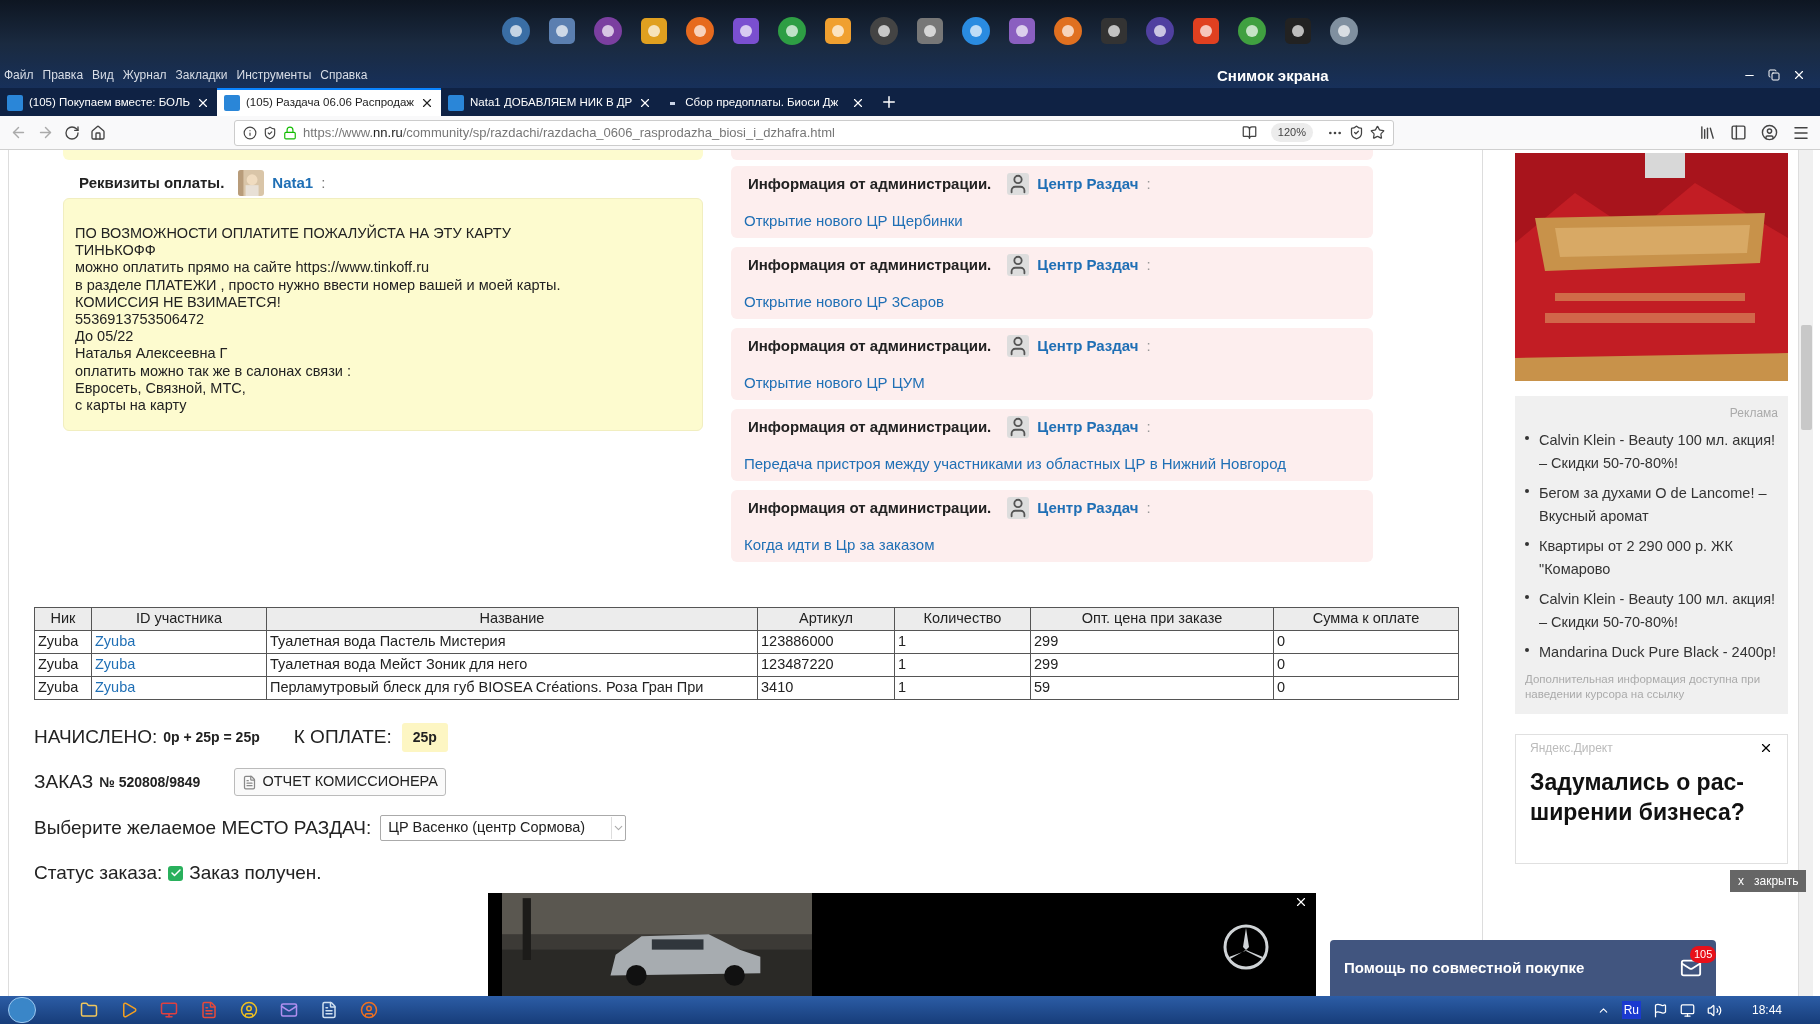 This screenshot has width=1820, height=1024. What do you see at coordinates (1377, 132) in the screenshot?
I see `bookmark-icon` at bounding box center [1377, 132].